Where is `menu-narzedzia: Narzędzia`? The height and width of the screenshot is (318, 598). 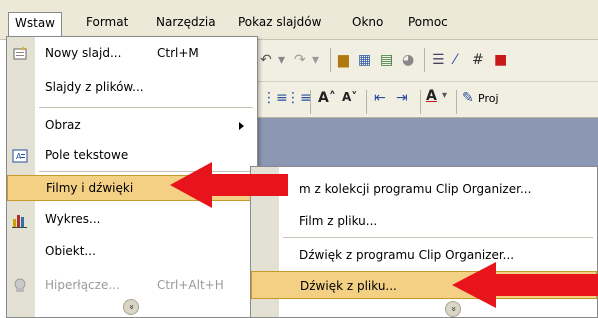
menu-narzedzia: Narzędzia is located at coordinates (186, 22).